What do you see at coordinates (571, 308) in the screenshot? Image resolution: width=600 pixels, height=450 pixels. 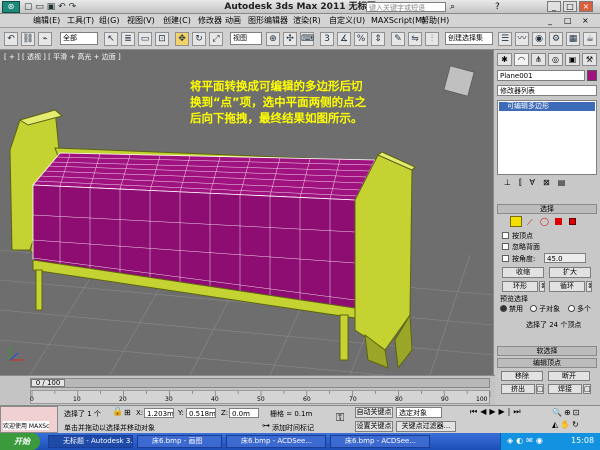 I see `multi-radio` at bounding box center [571, 308].